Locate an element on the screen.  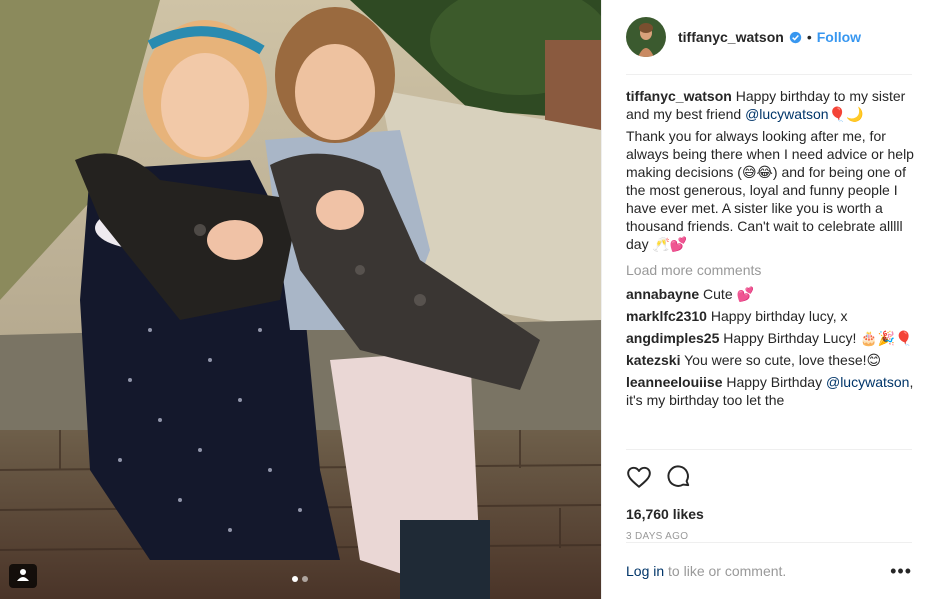
carousel-dot-active is located at coordinates (295, 579).